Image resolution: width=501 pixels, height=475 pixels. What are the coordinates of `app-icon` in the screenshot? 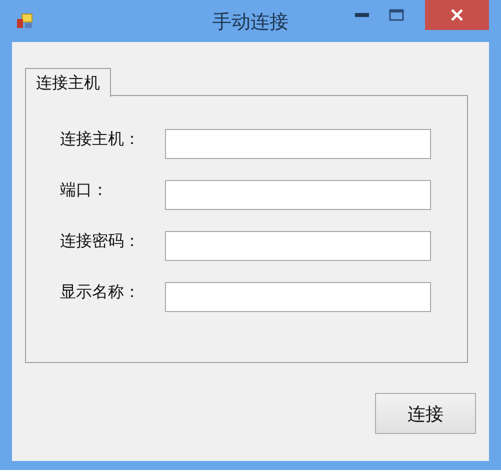 It's located at (25, 21).